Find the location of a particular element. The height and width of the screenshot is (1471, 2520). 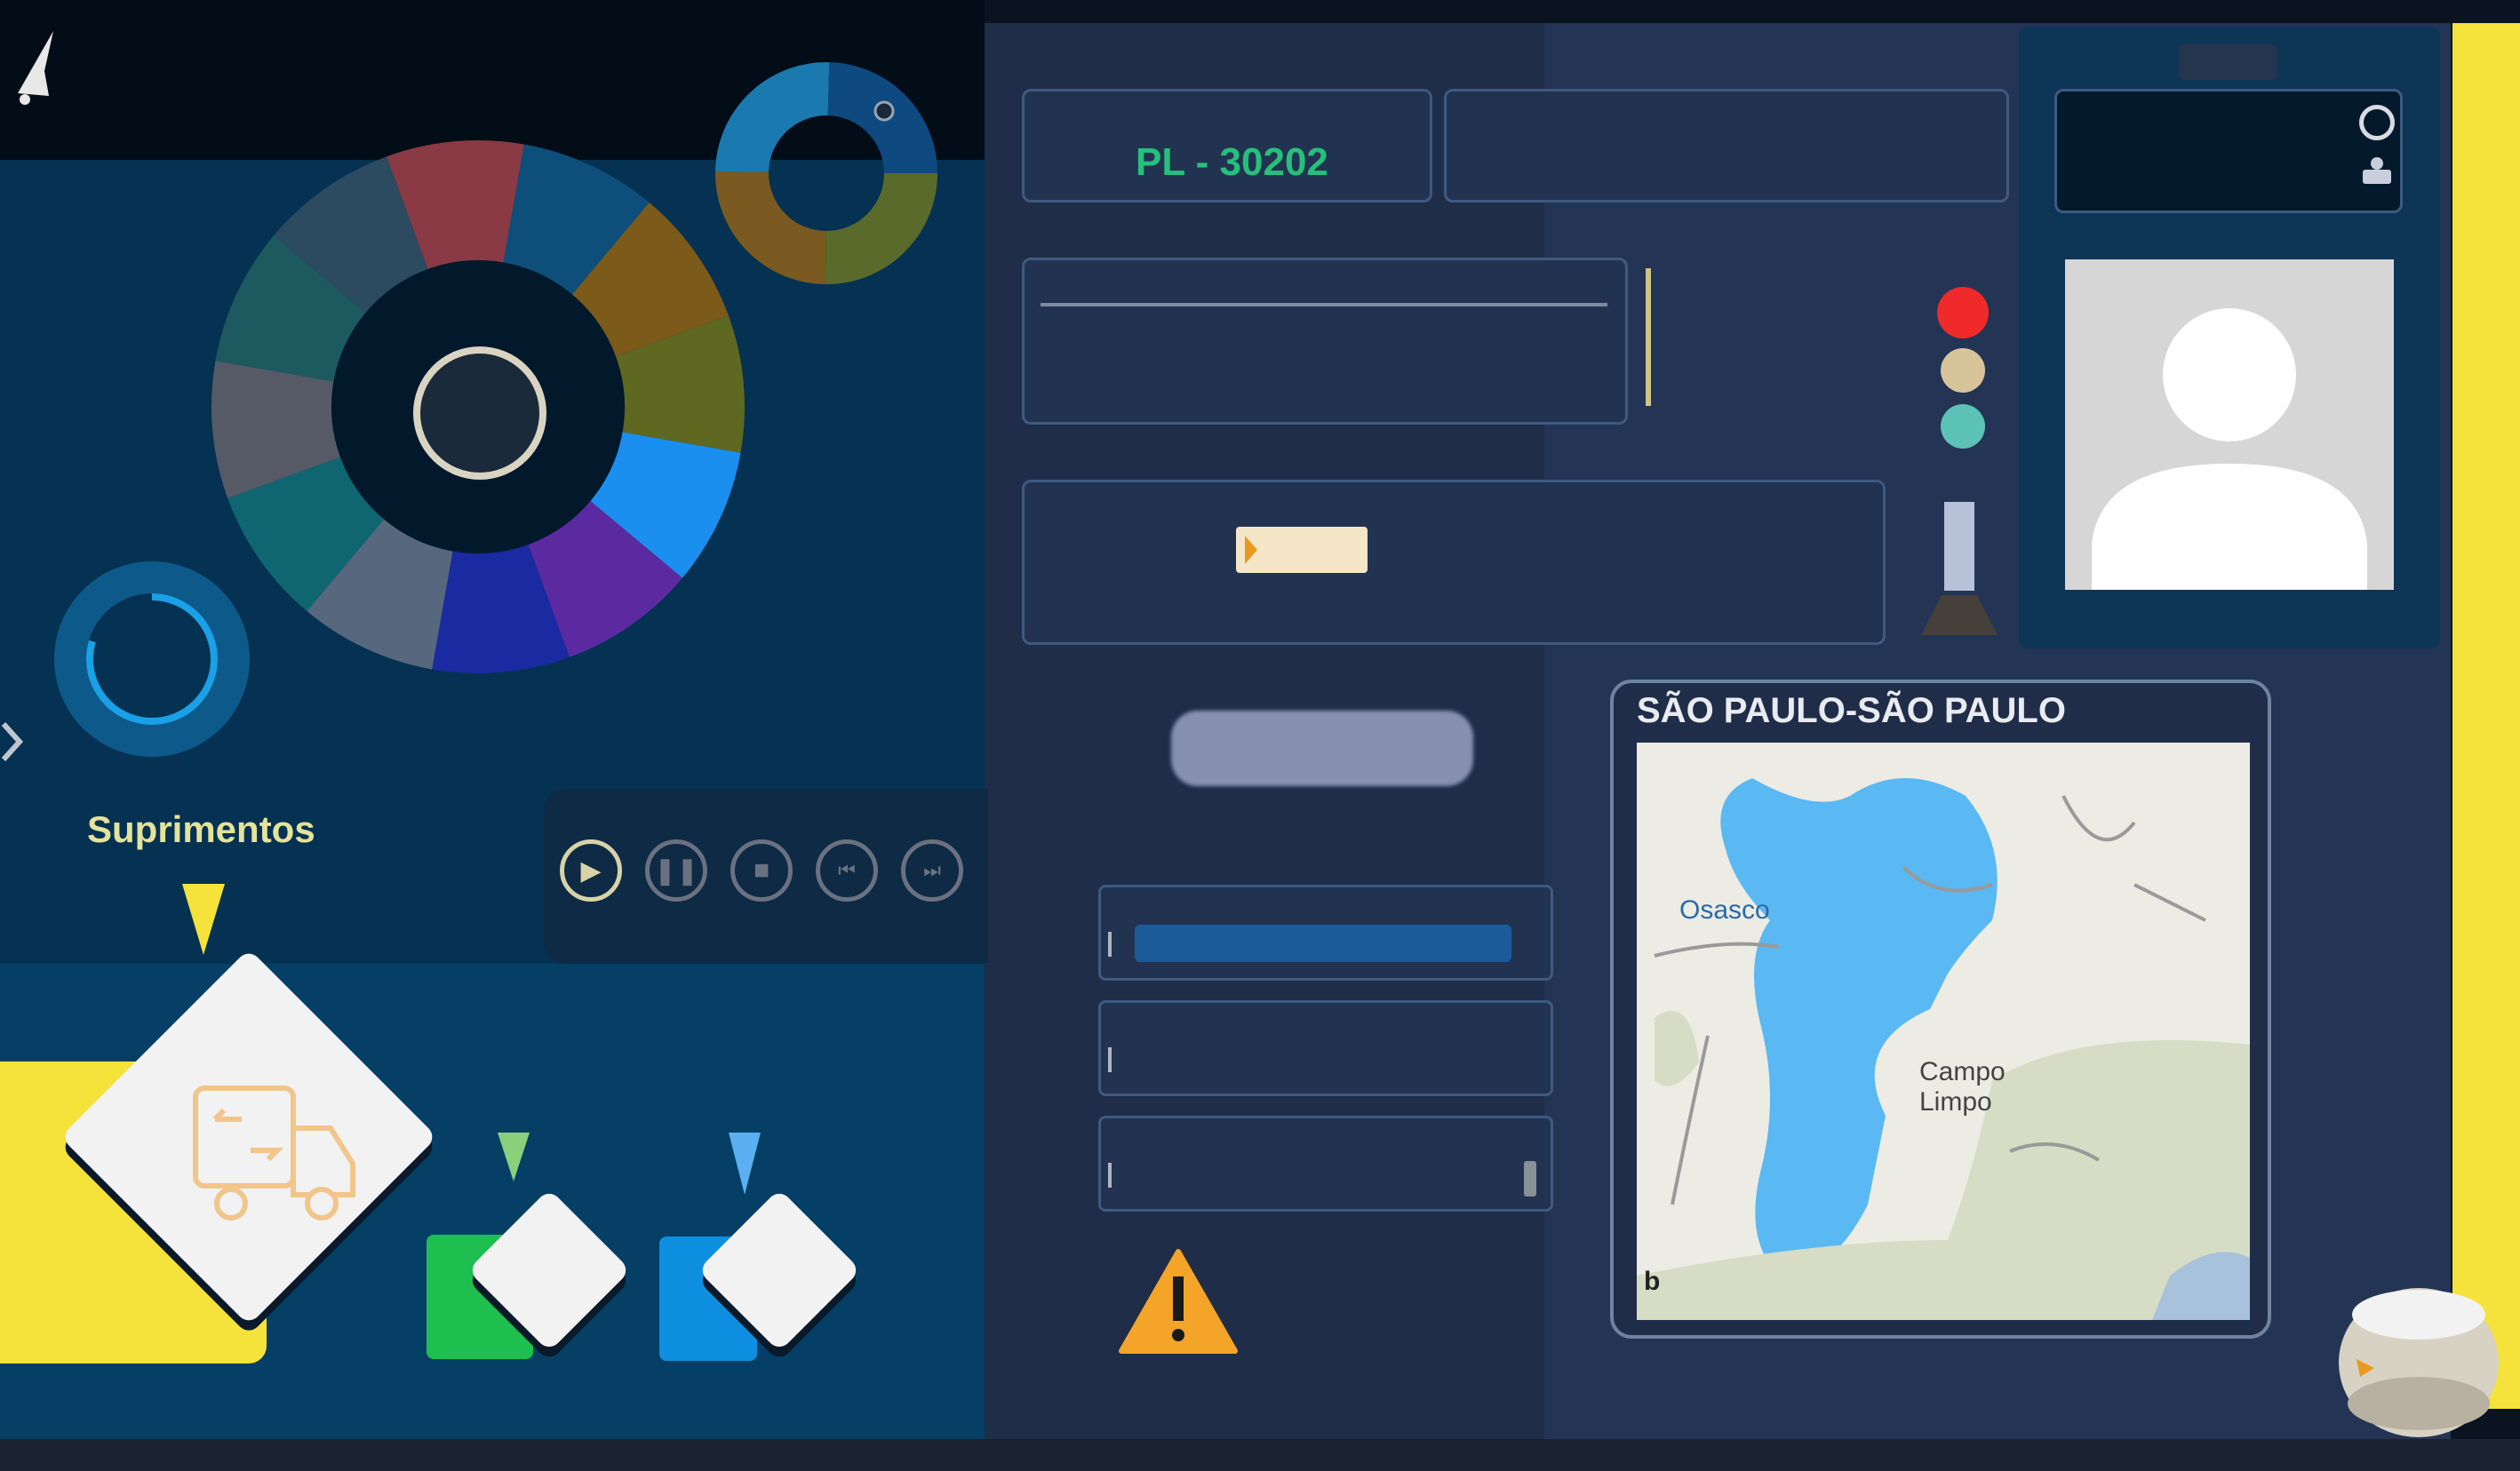

chevron-left-icon is located at coordinates (12, 741).